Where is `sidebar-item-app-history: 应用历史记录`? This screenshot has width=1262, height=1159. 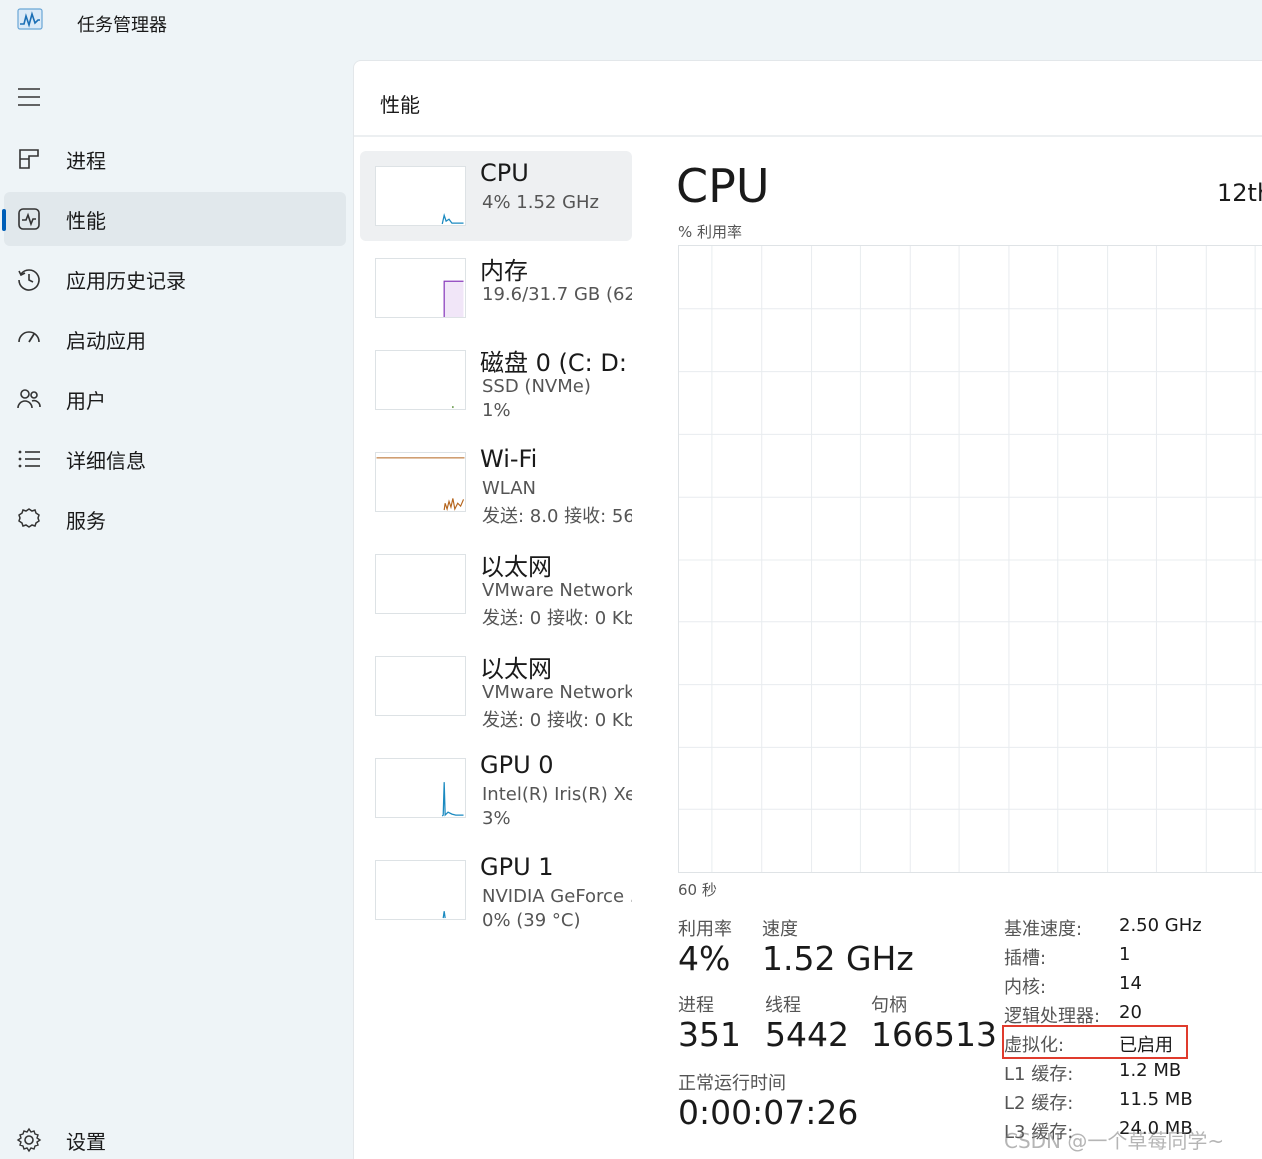
sidebar-item-app-history: 应用历史记录 is located at coordinates (175, 279).